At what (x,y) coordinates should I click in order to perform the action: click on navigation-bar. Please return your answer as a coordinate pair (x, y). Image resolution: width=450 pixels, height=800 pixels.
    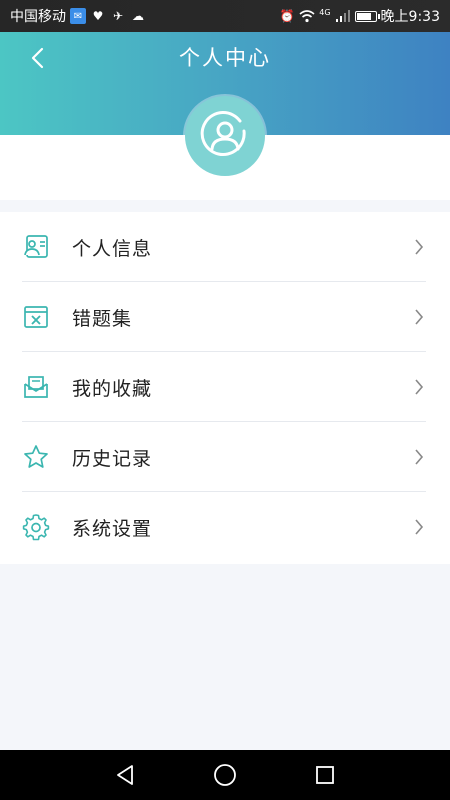
    Looking at the image, I should click on (225, 775).